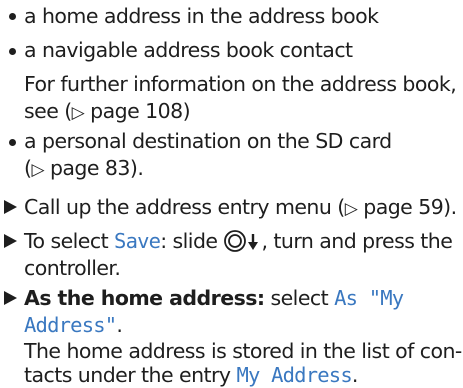 The width and height of the screenshot is (463, 388). I want to click on list-item-sd-card-destination: a personal destination on the SD card, so click(208, 141).